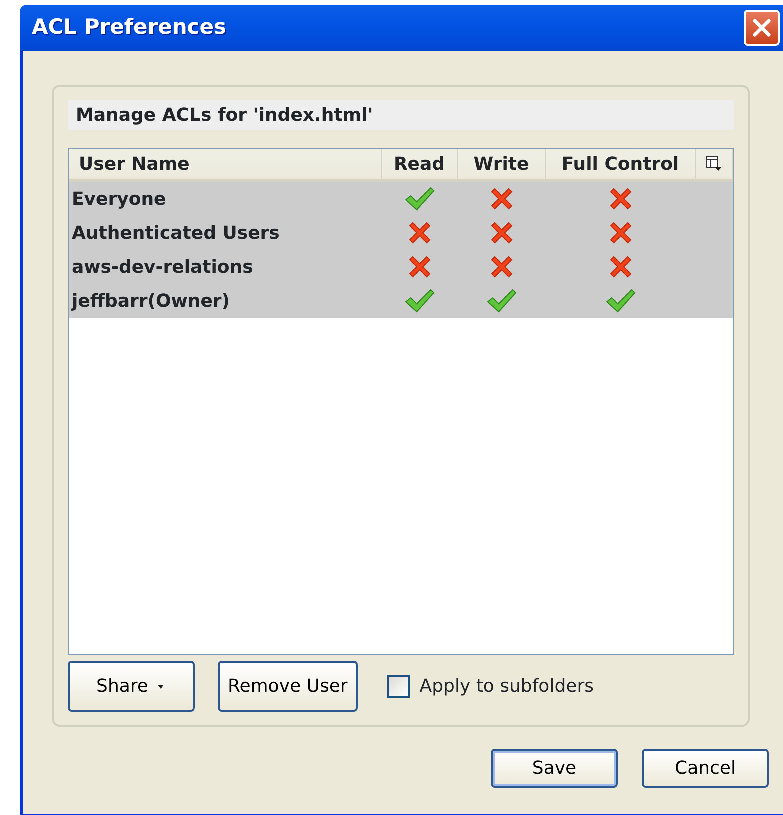 This screenshot has width=783, height=815. I want to click on user-name: Authenticated Users, so click(176, 234).